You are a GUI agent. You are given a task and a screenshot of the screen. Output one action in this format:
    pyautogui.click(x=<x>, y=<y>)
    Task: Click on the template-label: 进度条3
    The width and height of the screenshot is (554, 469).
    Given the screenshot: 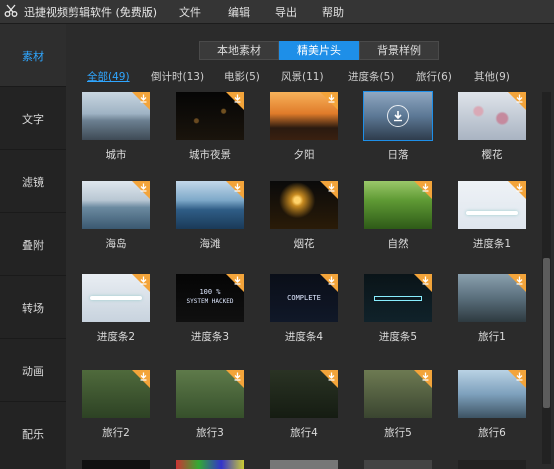 What is the action you would take?
    pyautogui.click(x=210, y=337)
    